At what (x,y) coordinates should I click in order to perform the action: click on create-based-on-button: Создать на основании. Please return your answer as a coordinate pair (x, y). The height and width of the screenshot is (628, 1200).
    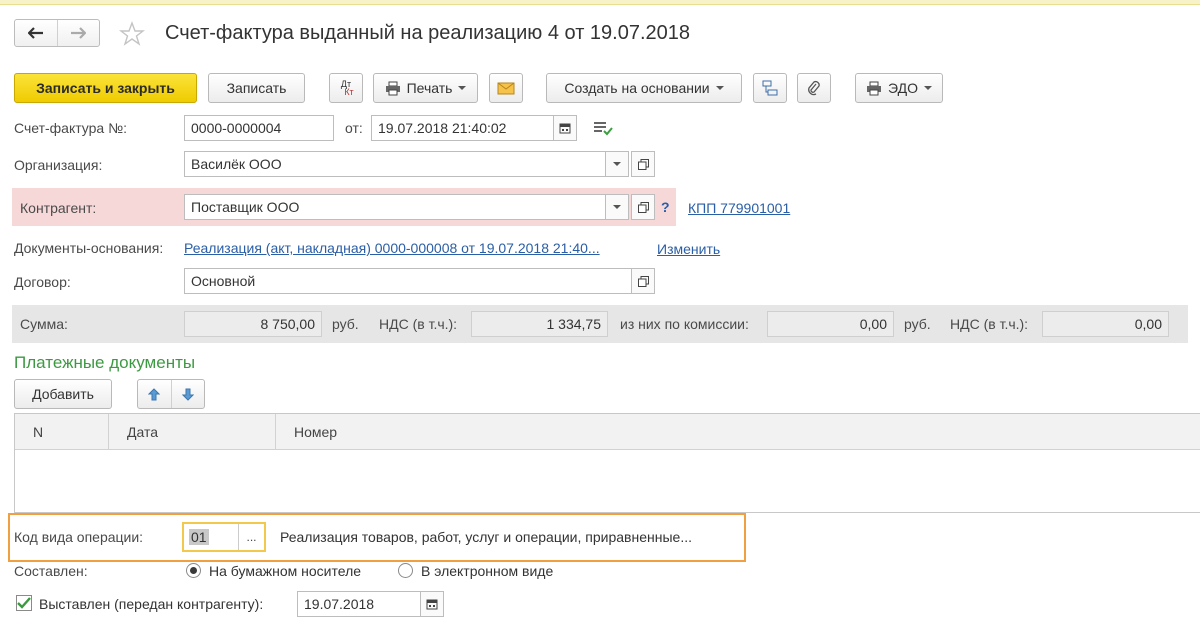
    Looking at the image, I should click on (644, 88).